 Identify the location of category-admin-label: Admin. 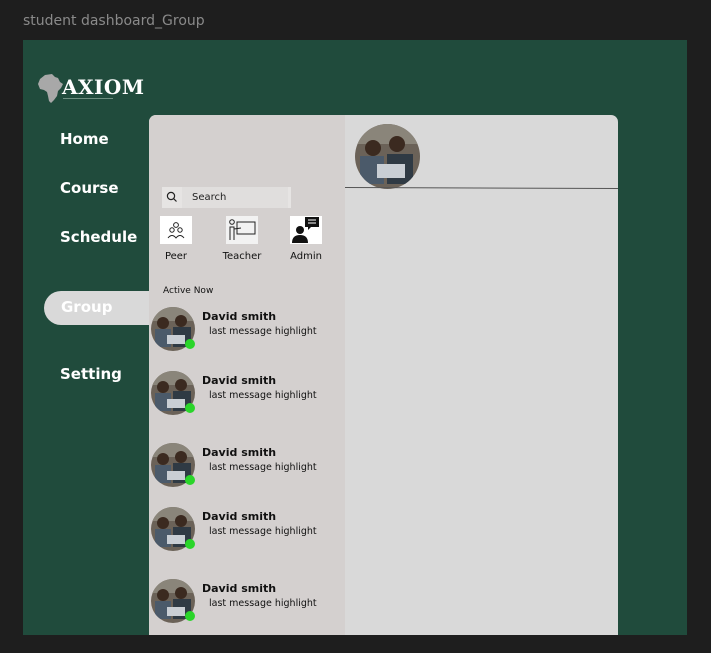
(306, 256).